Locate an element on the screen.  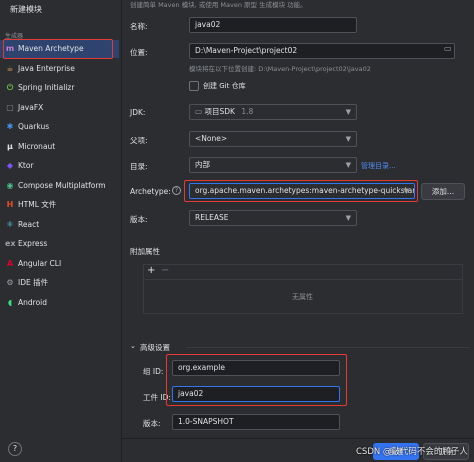
sidebar-item-angular: A Angular CLI is located at coordinates (59, 264).